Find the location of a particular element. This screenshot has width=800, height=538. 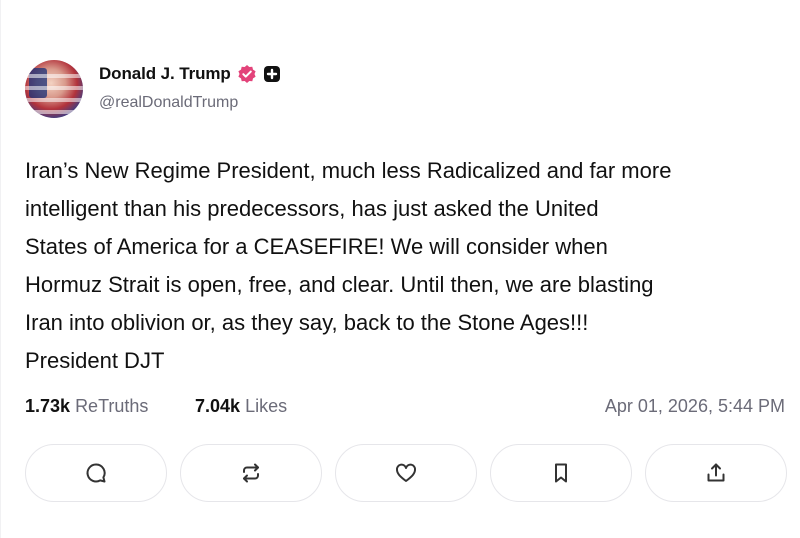

user-handle: @realDonaldTrump is located at coordinates (168, 103).